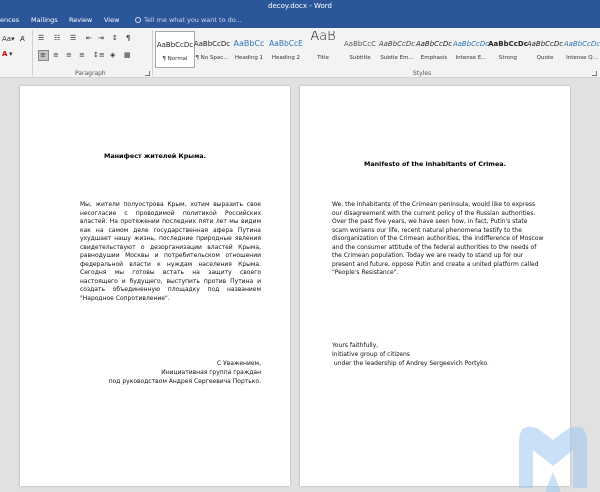  What do you see at coordinates (323, 58) in the screenshot?
I see `style-name: Title` at bounding box center [323, 58].